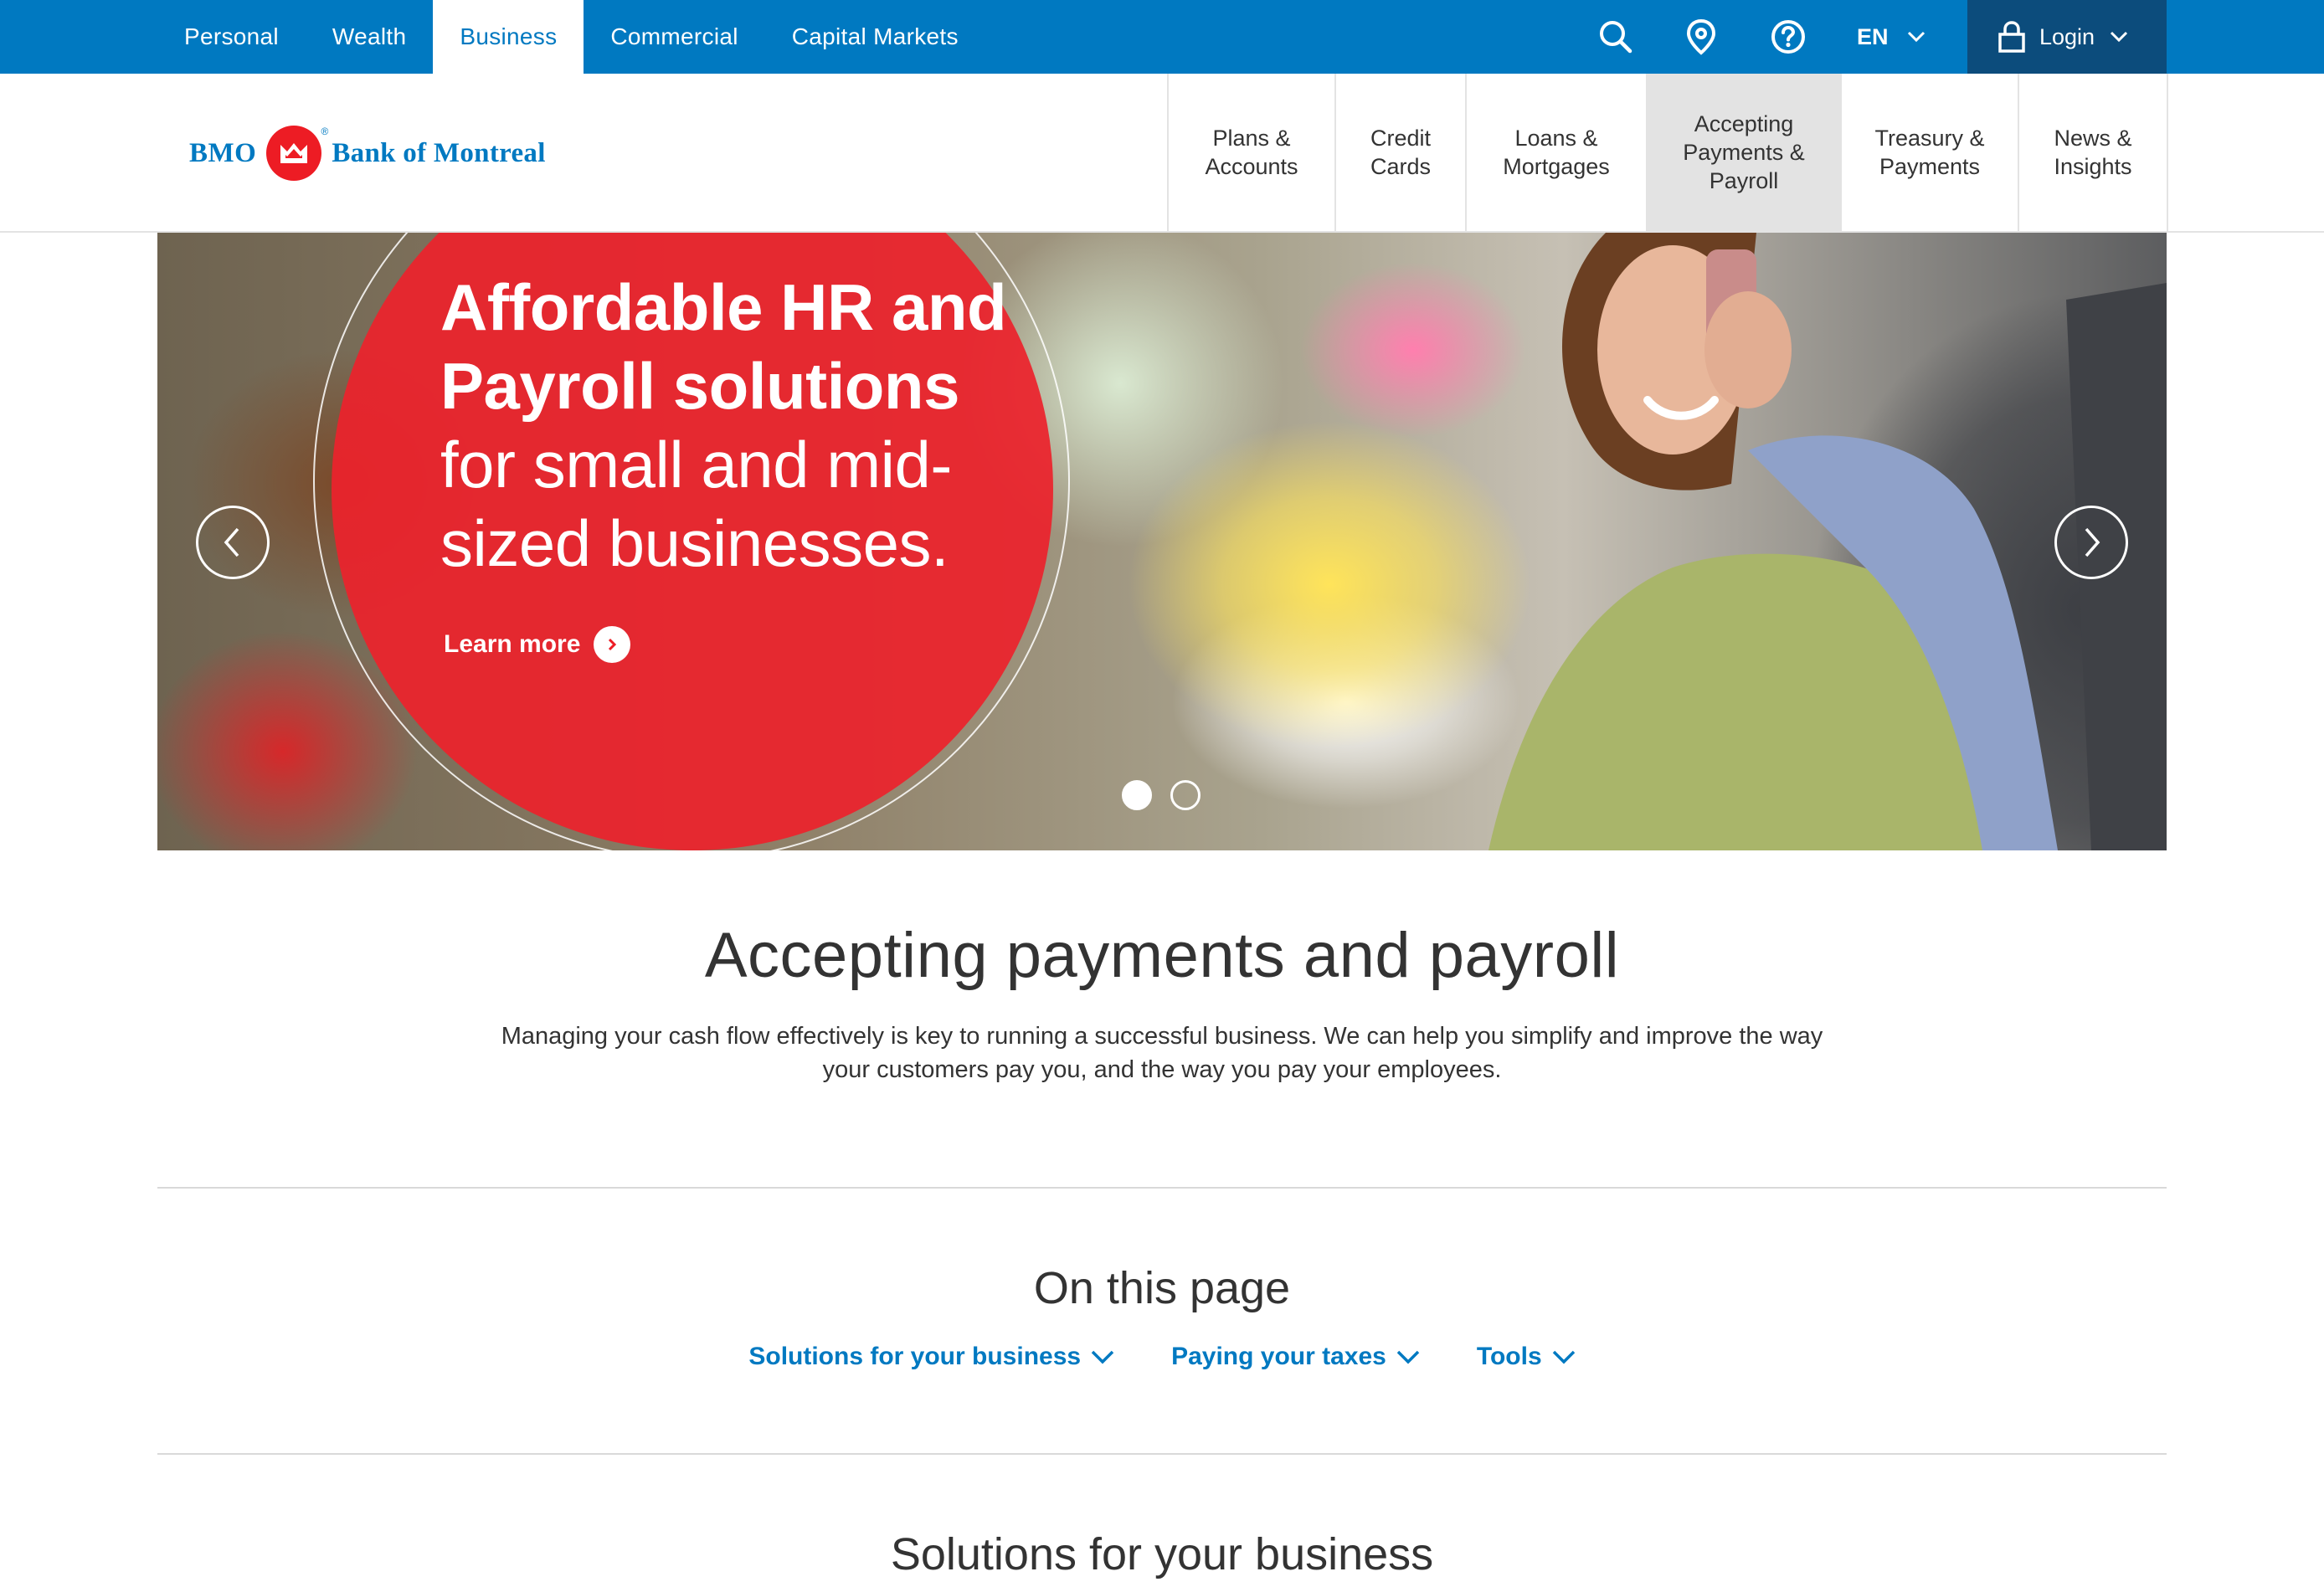 The height and width of the screenshot is (1587, 2324). I want to click on tab-wealth: Wealth, so click(370, 37).